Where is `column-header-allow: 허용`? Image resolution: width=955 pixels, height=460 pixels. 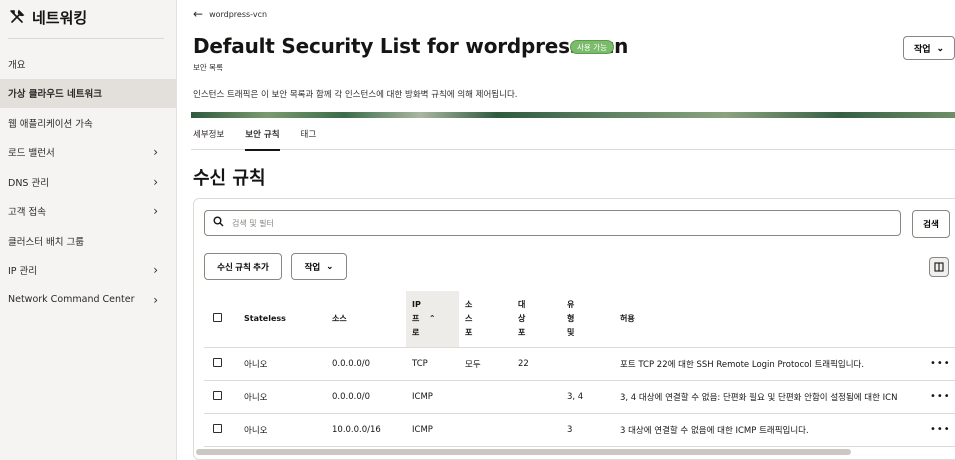
column-header-allow: 허용 is located at coordinates (775, 319).